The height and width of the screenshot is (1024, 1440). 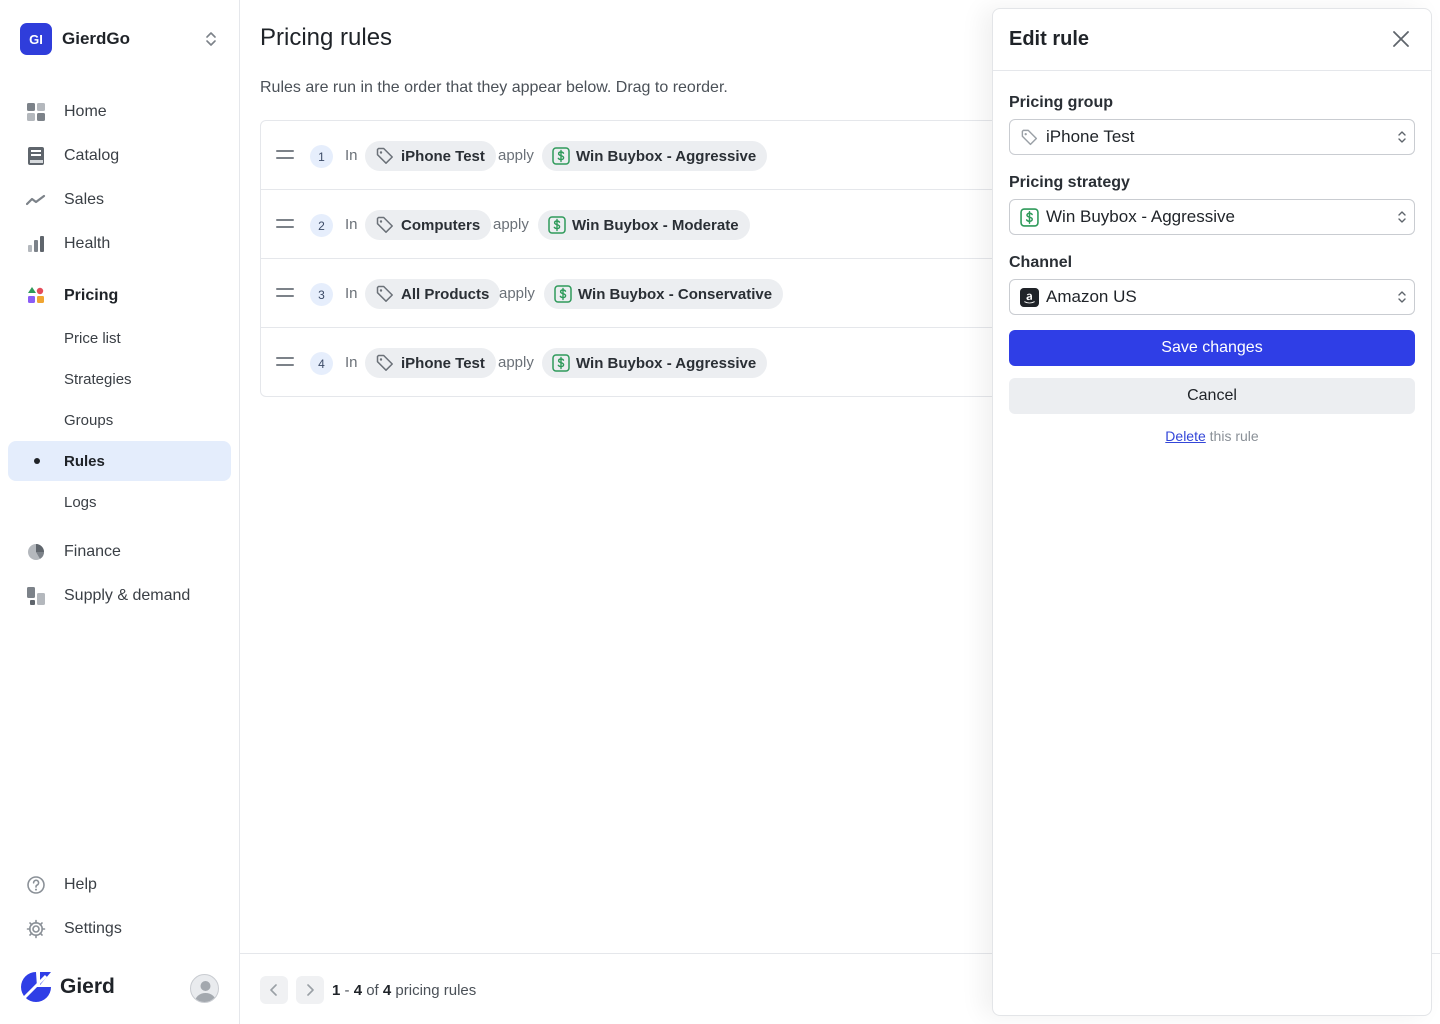 What do you see at coordinates (655, 225) in the screenshot?
I see `rule-strategy-label: Win Buybox - Moderate` at bounding box center [655, 225].